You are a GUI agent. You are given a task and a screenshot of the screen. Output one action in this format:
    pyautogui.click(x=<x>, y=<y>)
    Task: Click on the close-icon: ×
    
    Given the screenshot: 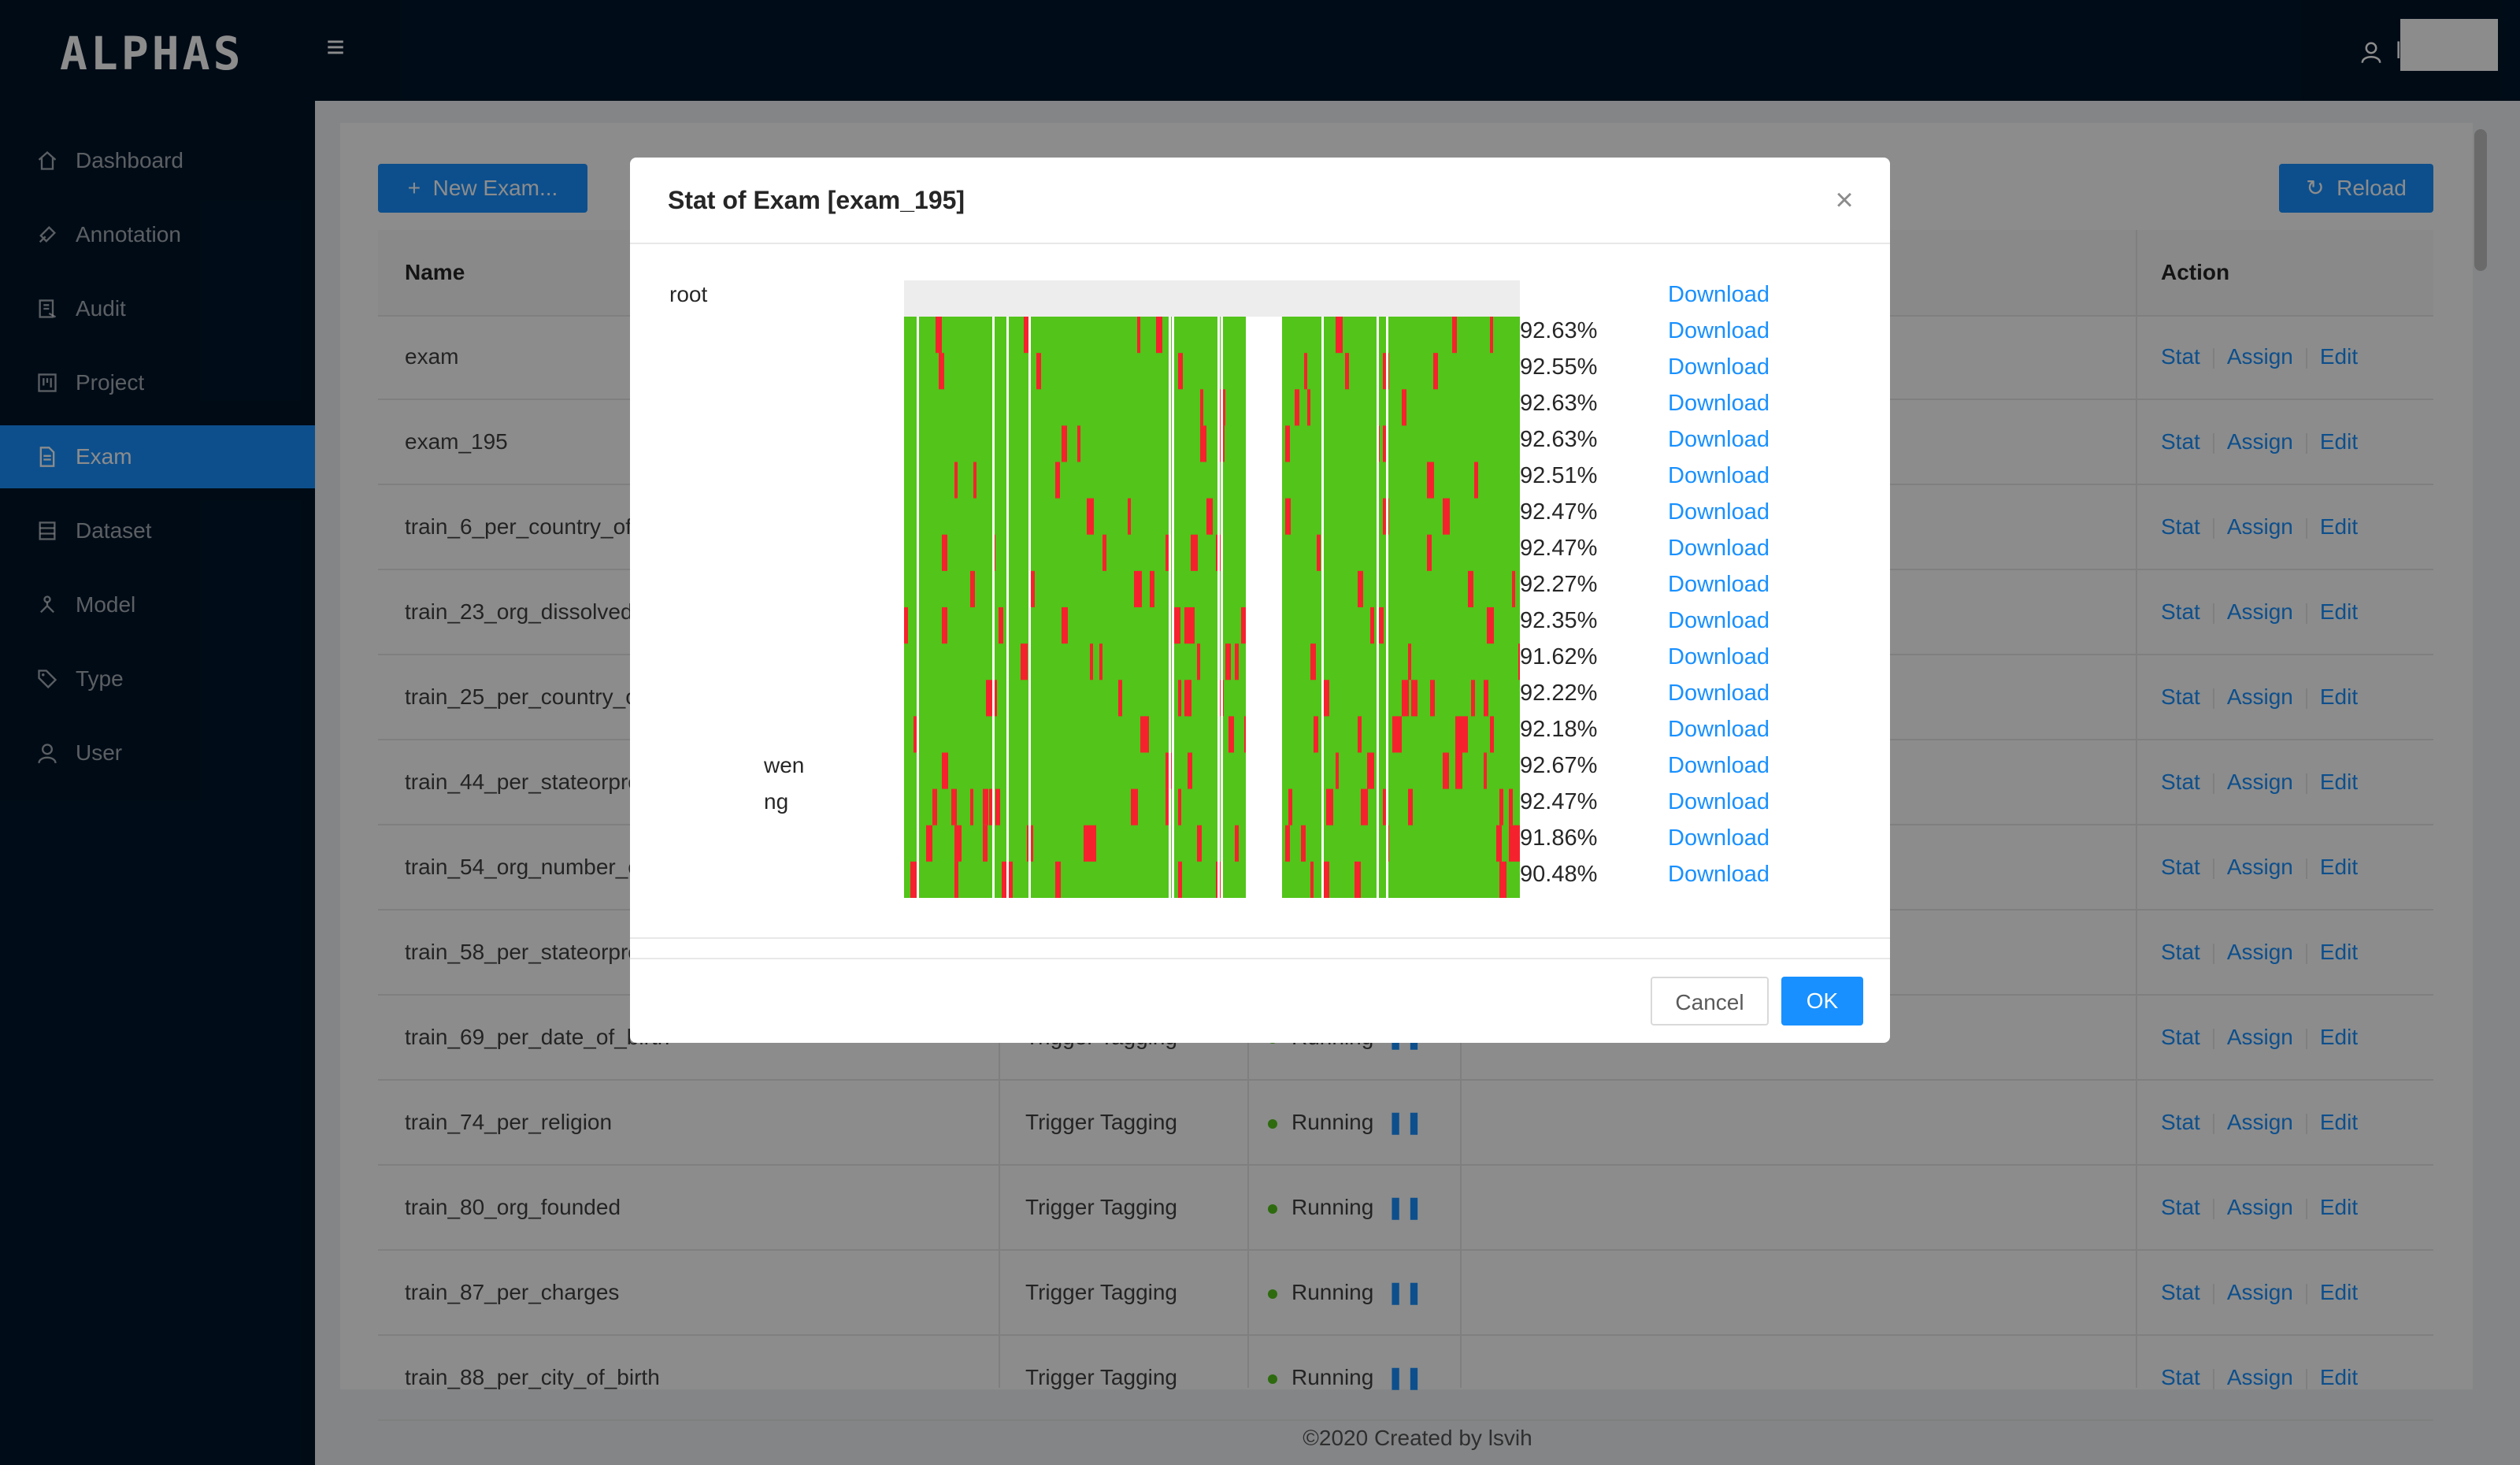 What is the action you would take?
    pyautogui.click(x=1844, y=200)
    